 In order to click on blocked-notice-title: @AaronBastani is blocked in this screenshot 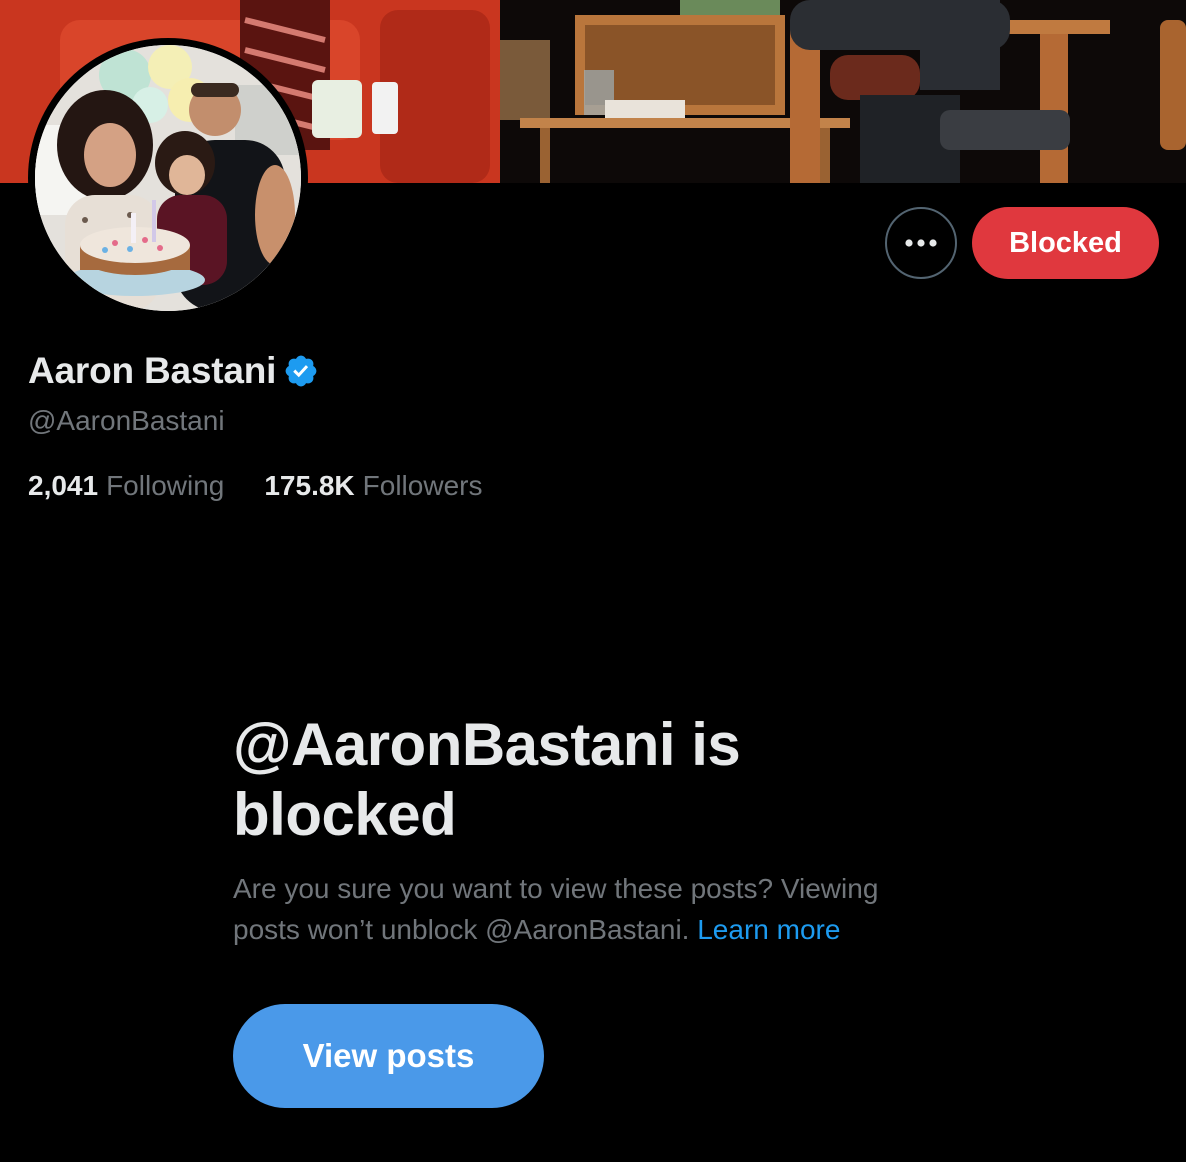, I will do `click(487, 779)`.